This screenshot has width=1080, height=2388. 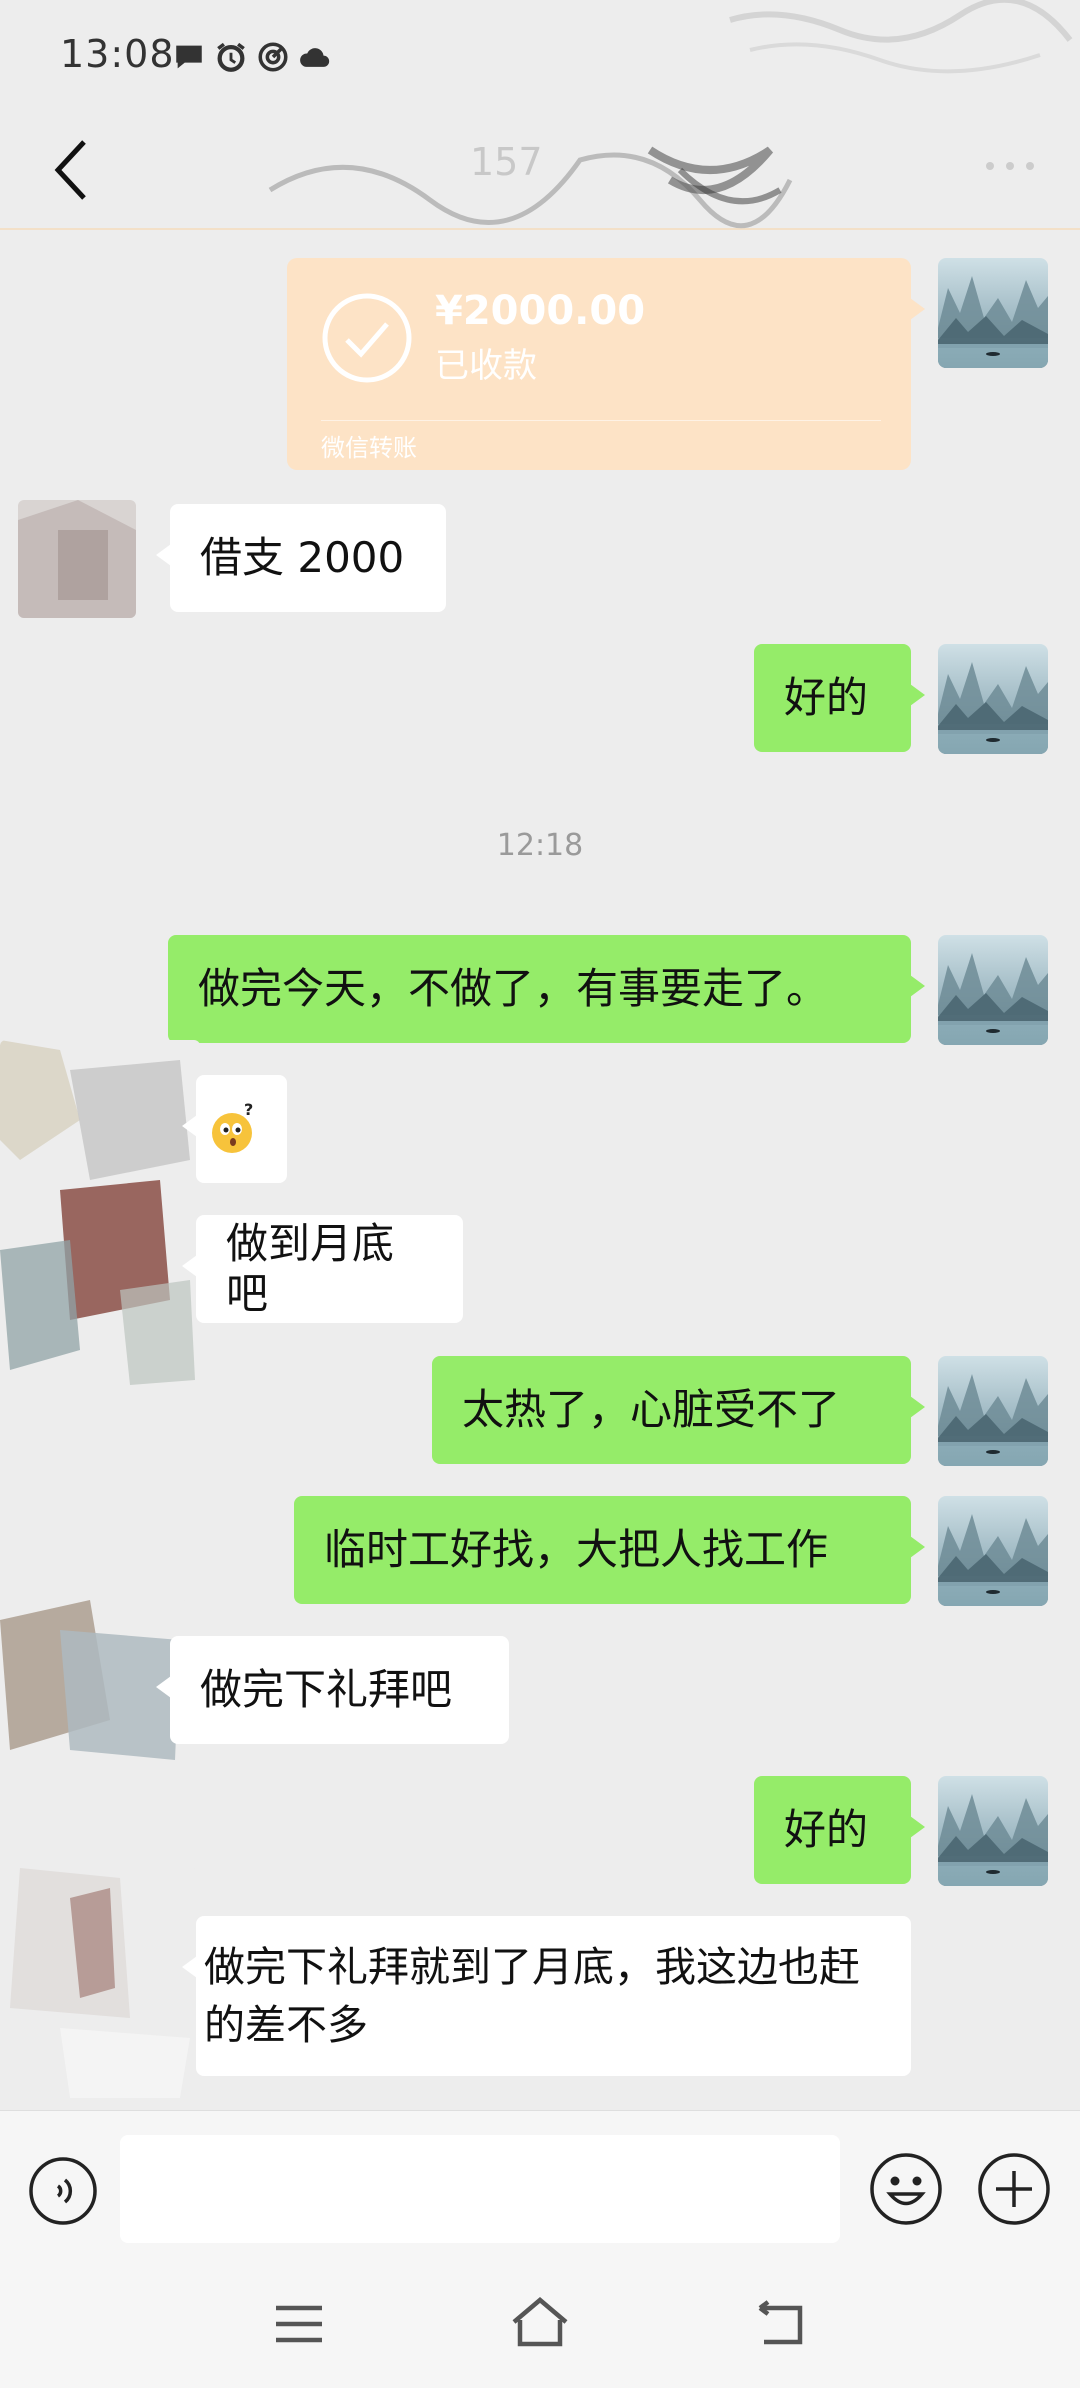 What do you see at coordinates (540, 845) in the screenshot?
I see `timestamp: 12:18` at bounding box center [540, 845].